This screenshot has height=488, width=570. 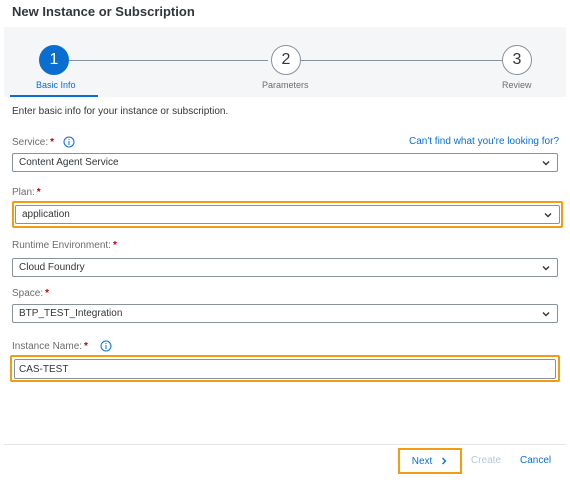 What do you see at coordinates (47, 346) in the screenshot?
I see `instance-name-label-text: Instance Name:` at bounding box center [47, 346].